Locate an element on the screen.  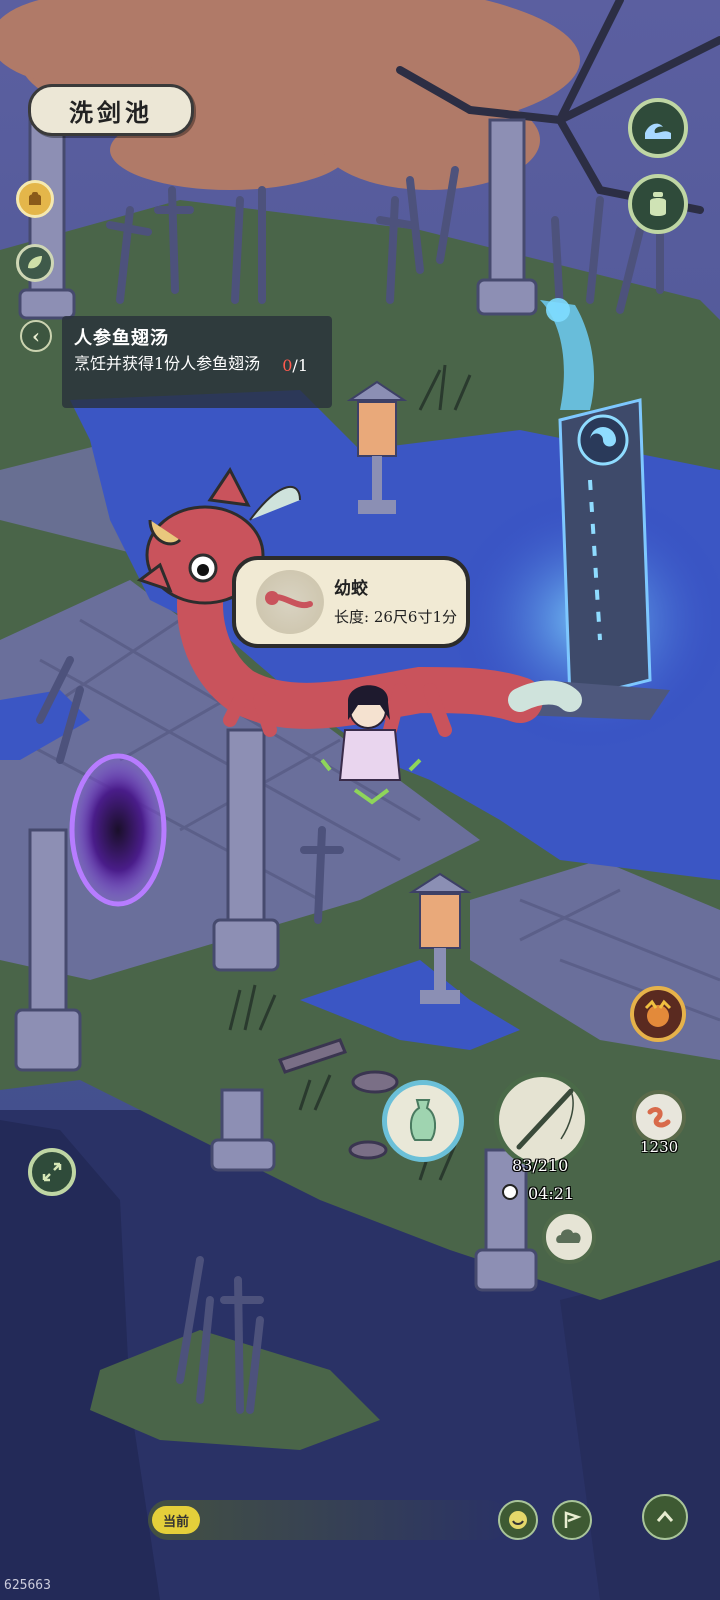
wave-icon is located at coordinates (658, 131).